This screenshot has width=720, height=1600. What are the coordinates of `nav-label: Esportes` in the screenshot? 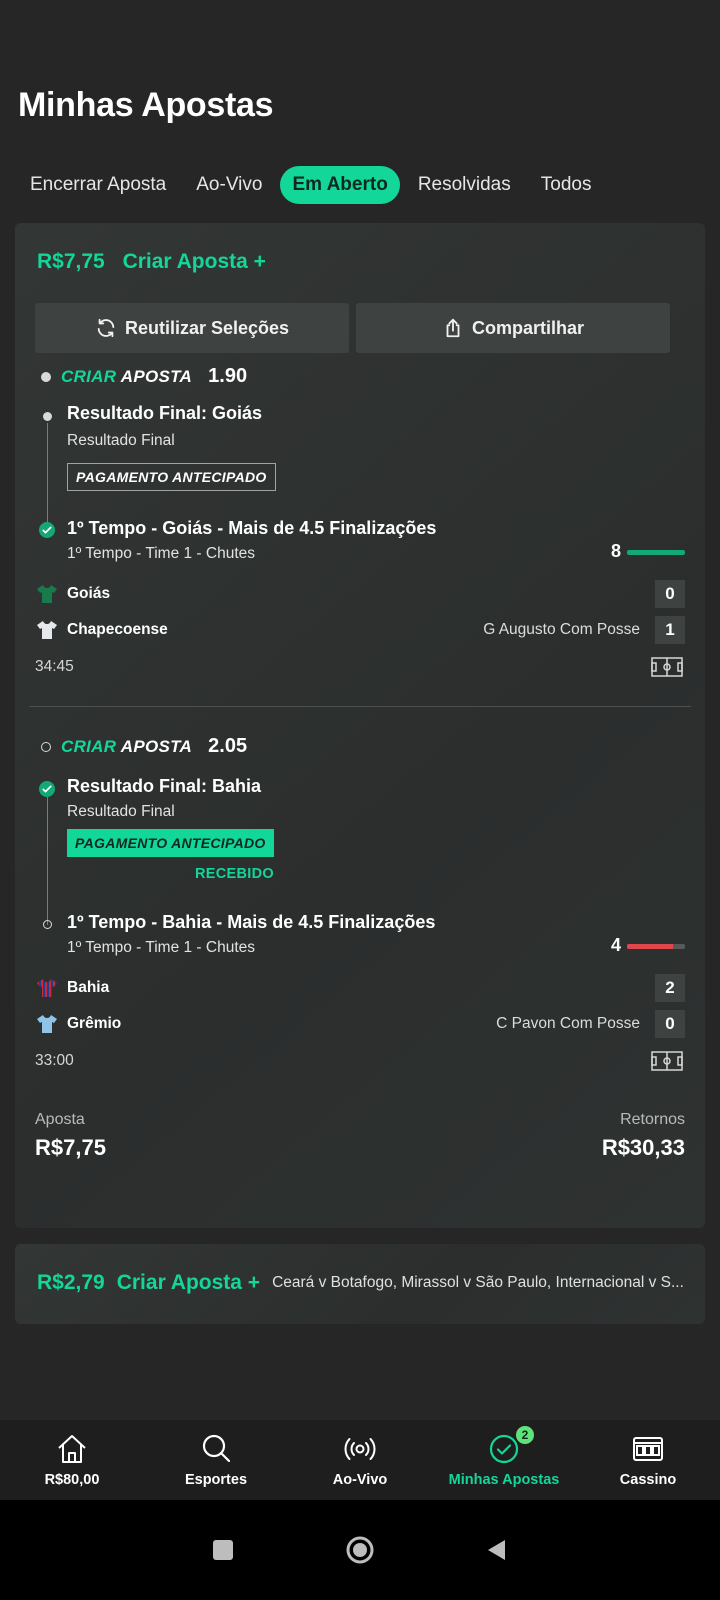 It's located at (216, 1480).